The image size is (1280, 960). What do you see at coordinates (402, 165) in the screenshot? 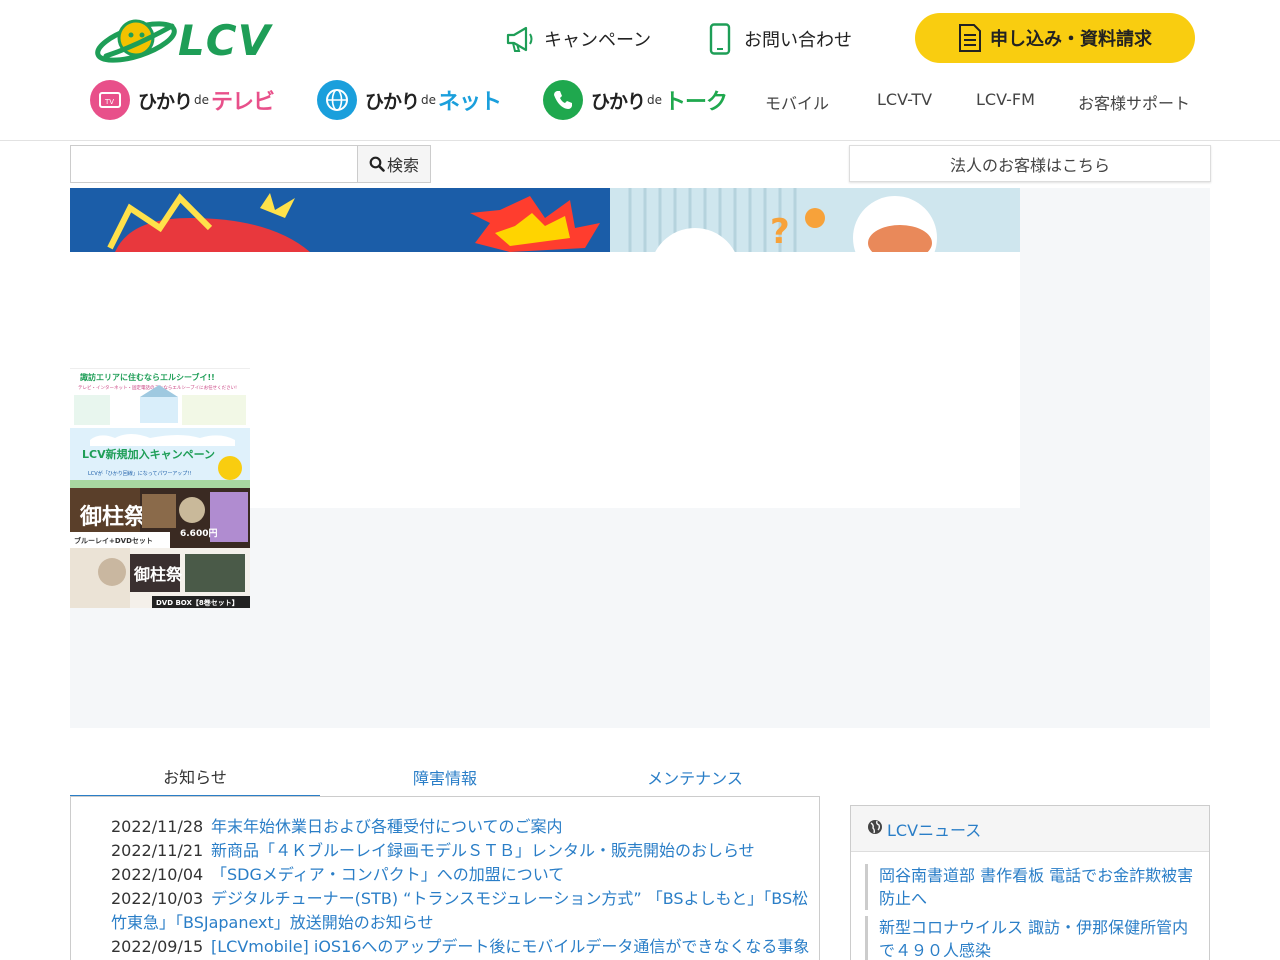
I see `search-button-label: 検索` at bounding box center [402, 165].